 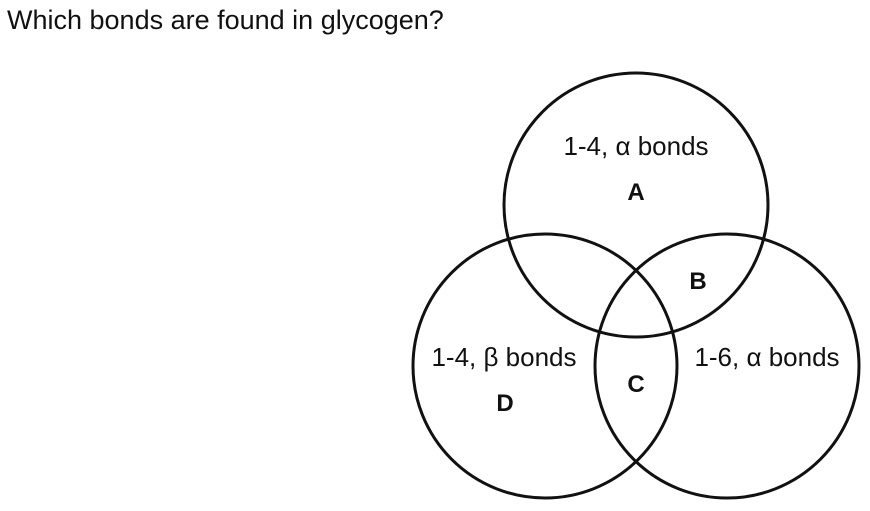 What do you see at coordinates (635, 192) in the screenshot?
I see `region-label-a: A` at bounding box center [635, 192].